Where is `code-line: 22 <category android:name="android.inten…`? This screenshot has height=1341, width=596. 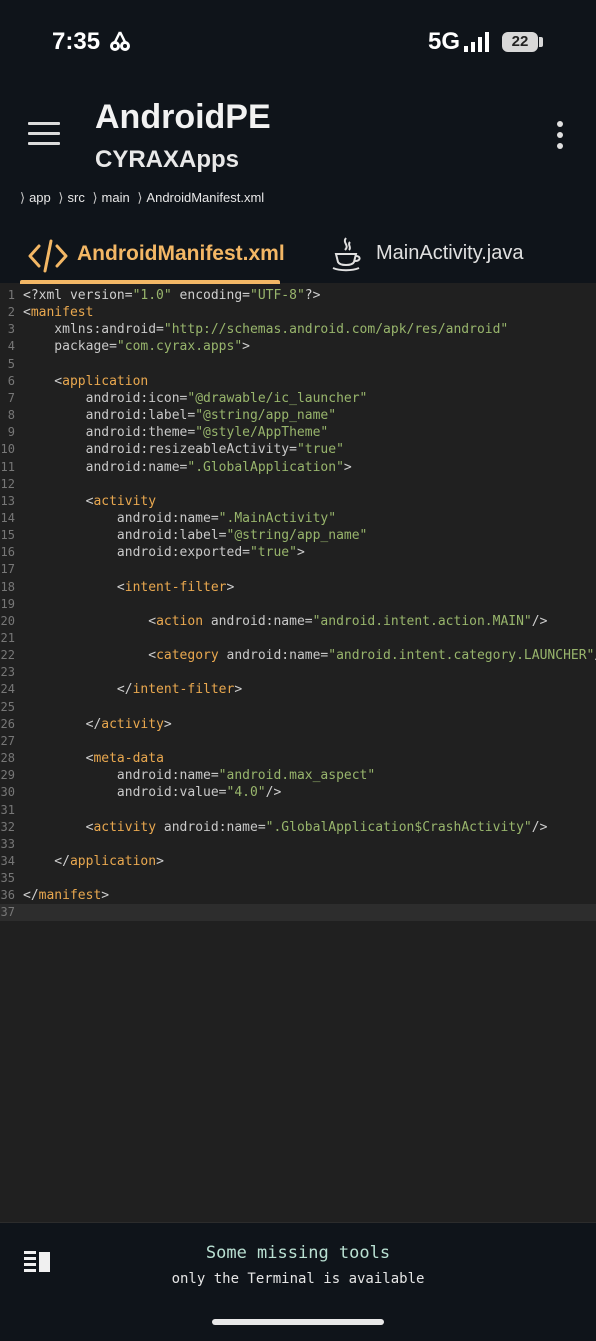 code-line: 22 <category android:name="android.inten… is located at coordinates (298, 655).